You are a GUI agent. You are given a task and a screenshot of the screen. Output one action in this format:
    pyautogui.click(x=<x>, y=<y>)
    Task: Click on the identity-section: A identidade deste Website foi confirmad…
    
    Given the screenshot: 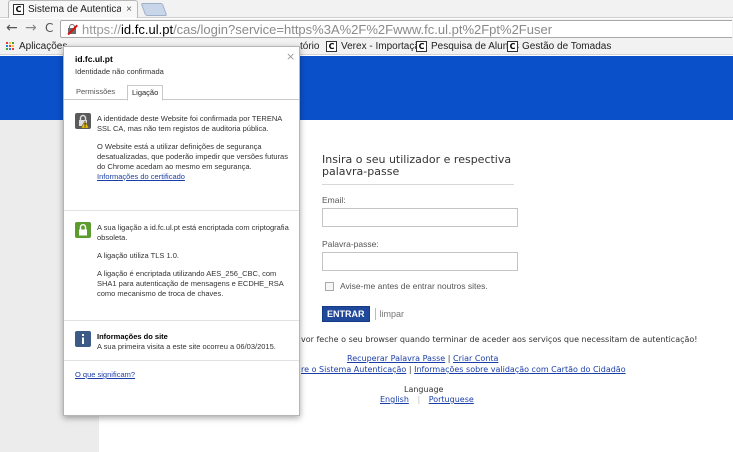 What is the action you would take?
    pyautogui.click(x=195, y=148)
    